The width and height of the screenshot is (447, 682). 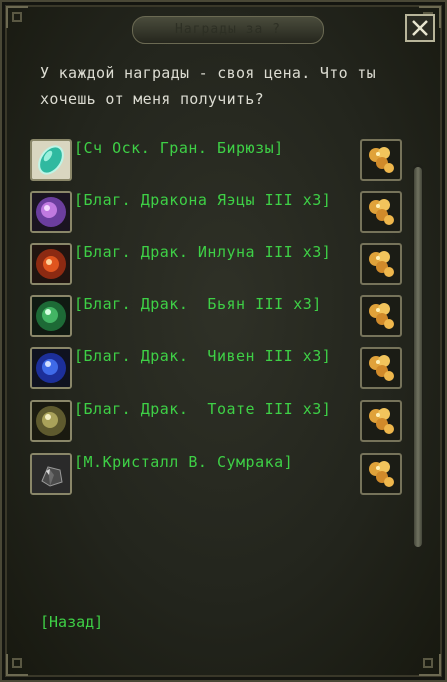 I want to click on back-link: [Назад], so click(x=71, y=622).